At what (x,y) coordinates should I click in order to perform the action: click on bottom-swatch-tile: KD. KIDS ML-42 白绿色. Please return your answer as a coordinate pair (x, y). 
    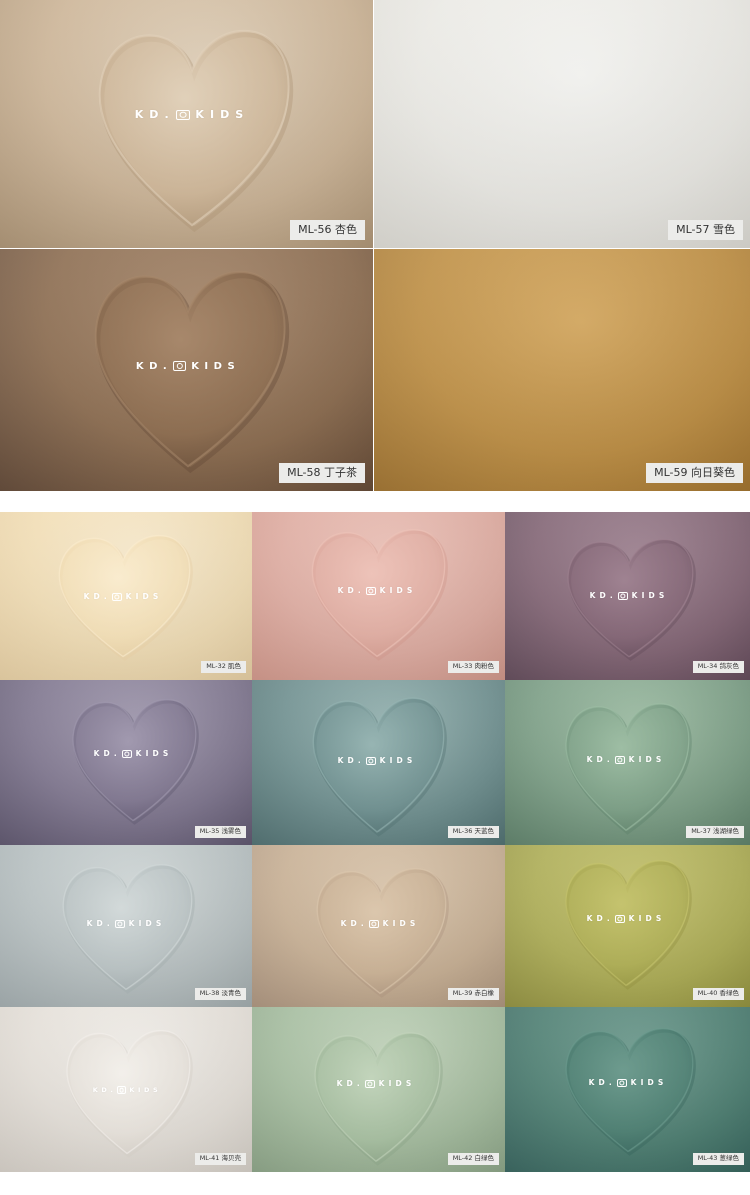
    Looking at the image, I should click on (378, 1089).